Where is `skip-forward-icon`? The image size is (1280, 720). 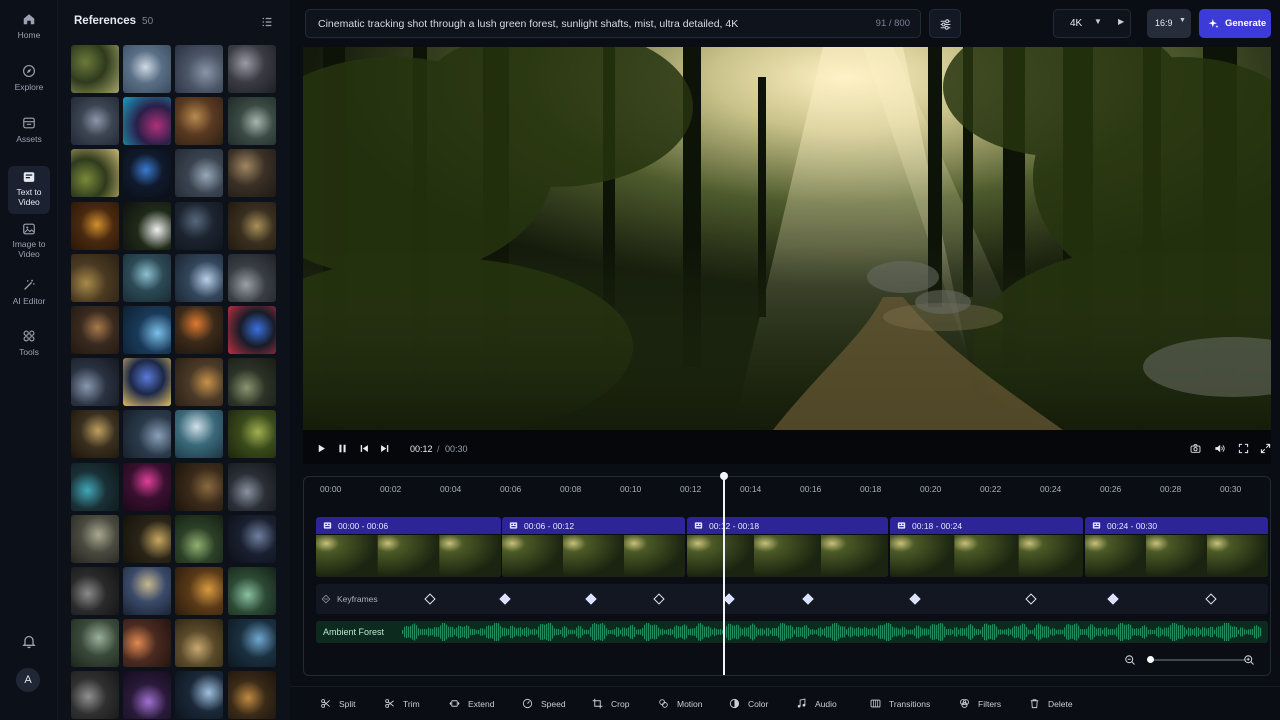 skip-forward-icon is located at coordinates (384, 448).